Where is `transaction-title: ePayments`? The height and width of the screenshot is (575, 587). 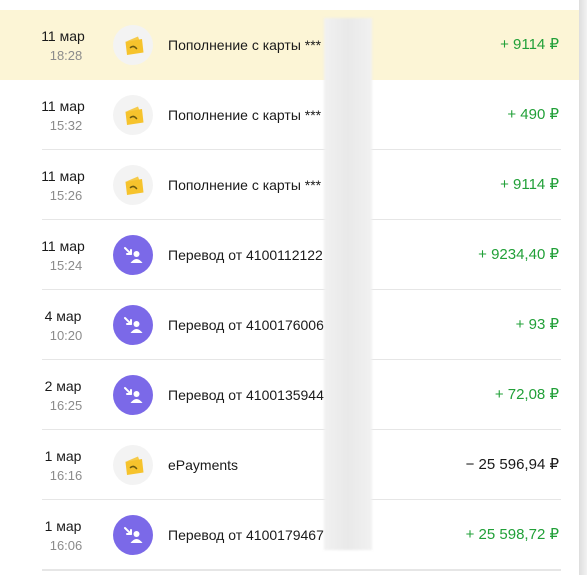 transaction-title: ePayments is located at coordinates (203, 465).